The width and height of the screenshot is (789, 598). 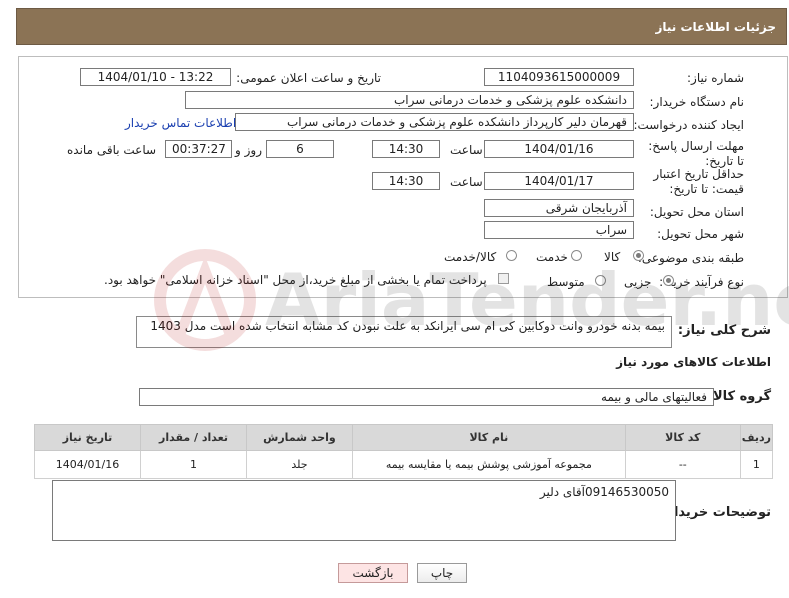 What do you see at coordinates (466, 182) in the screenshot?
I see `validity-time-label: ساعت` at bounding box center [466, 182].